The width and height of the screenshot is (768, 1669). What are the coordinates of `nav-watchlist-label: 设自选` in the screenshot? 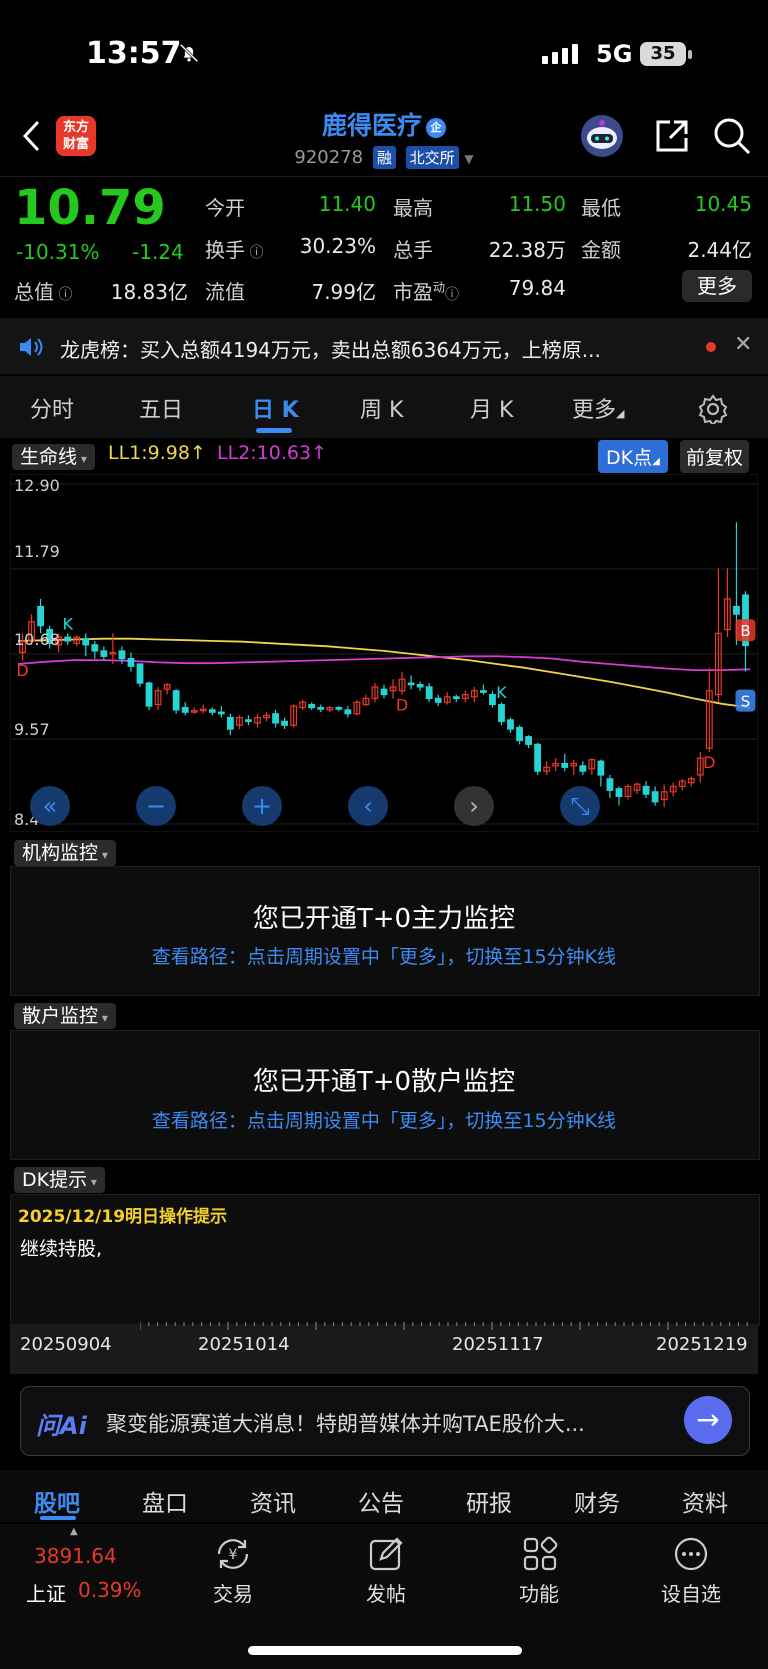 It's located at (691, 1592).